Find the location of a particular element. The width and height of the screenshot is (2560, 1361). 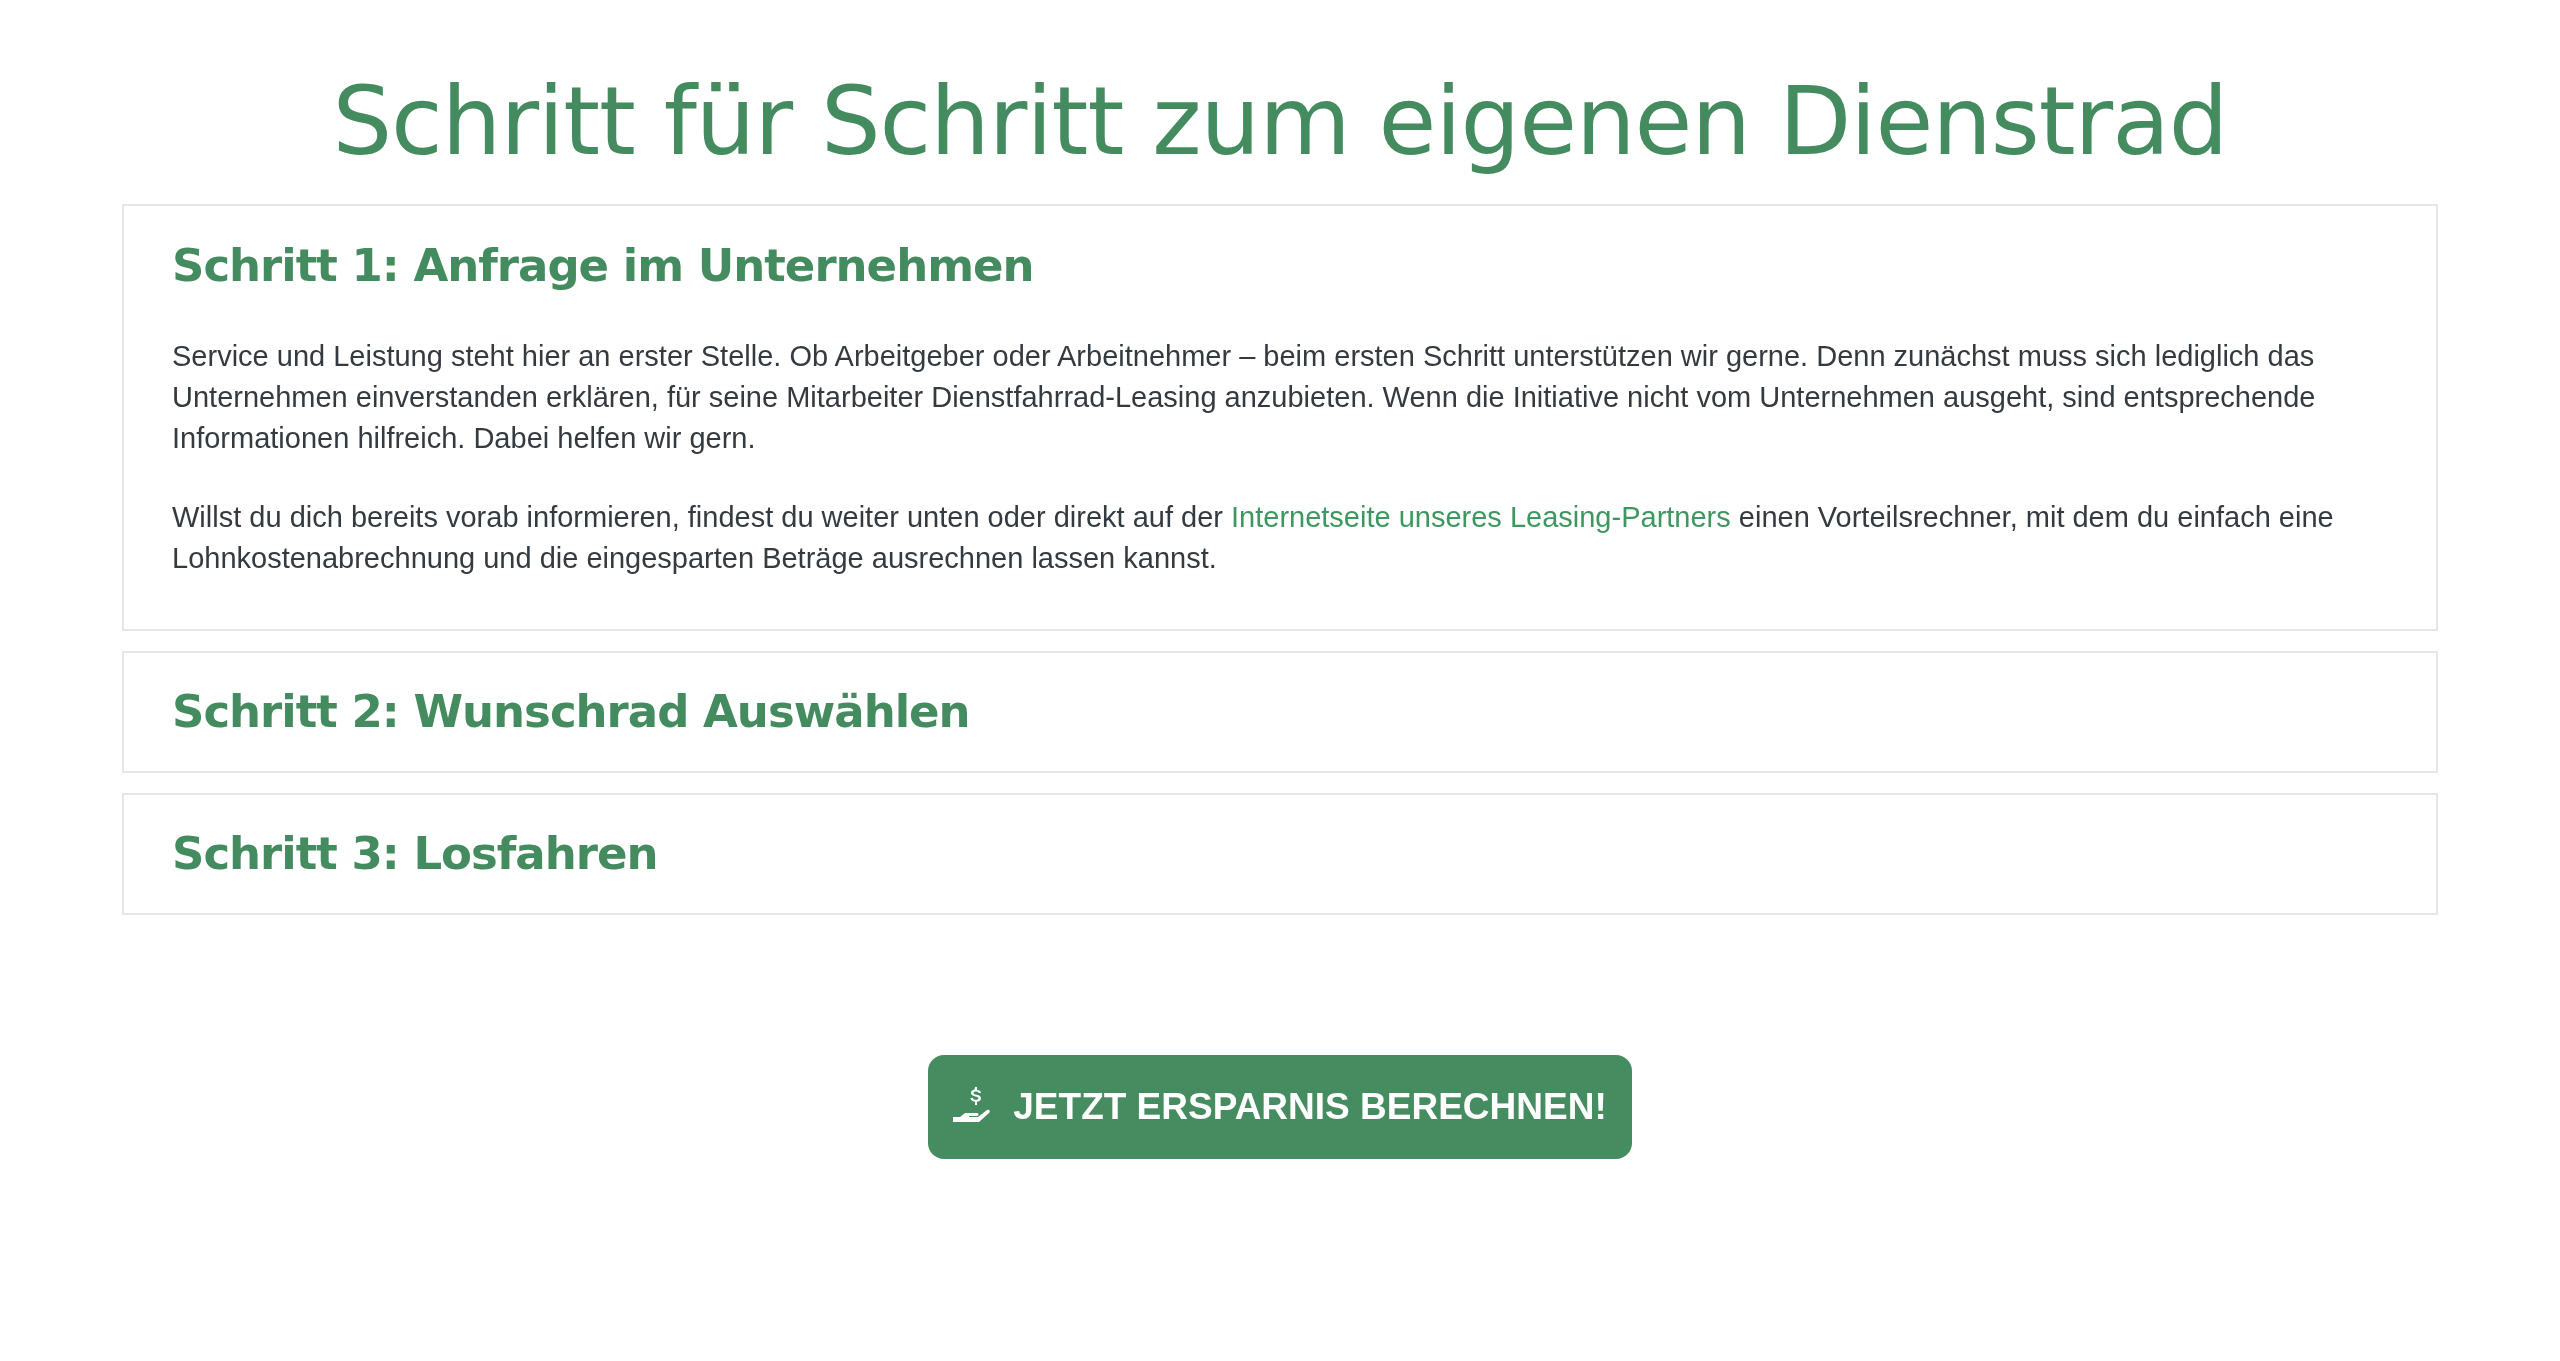

accordion-heading: Schritt 2: Wunschrad Auswählen is located at coordinates (1280, 712).